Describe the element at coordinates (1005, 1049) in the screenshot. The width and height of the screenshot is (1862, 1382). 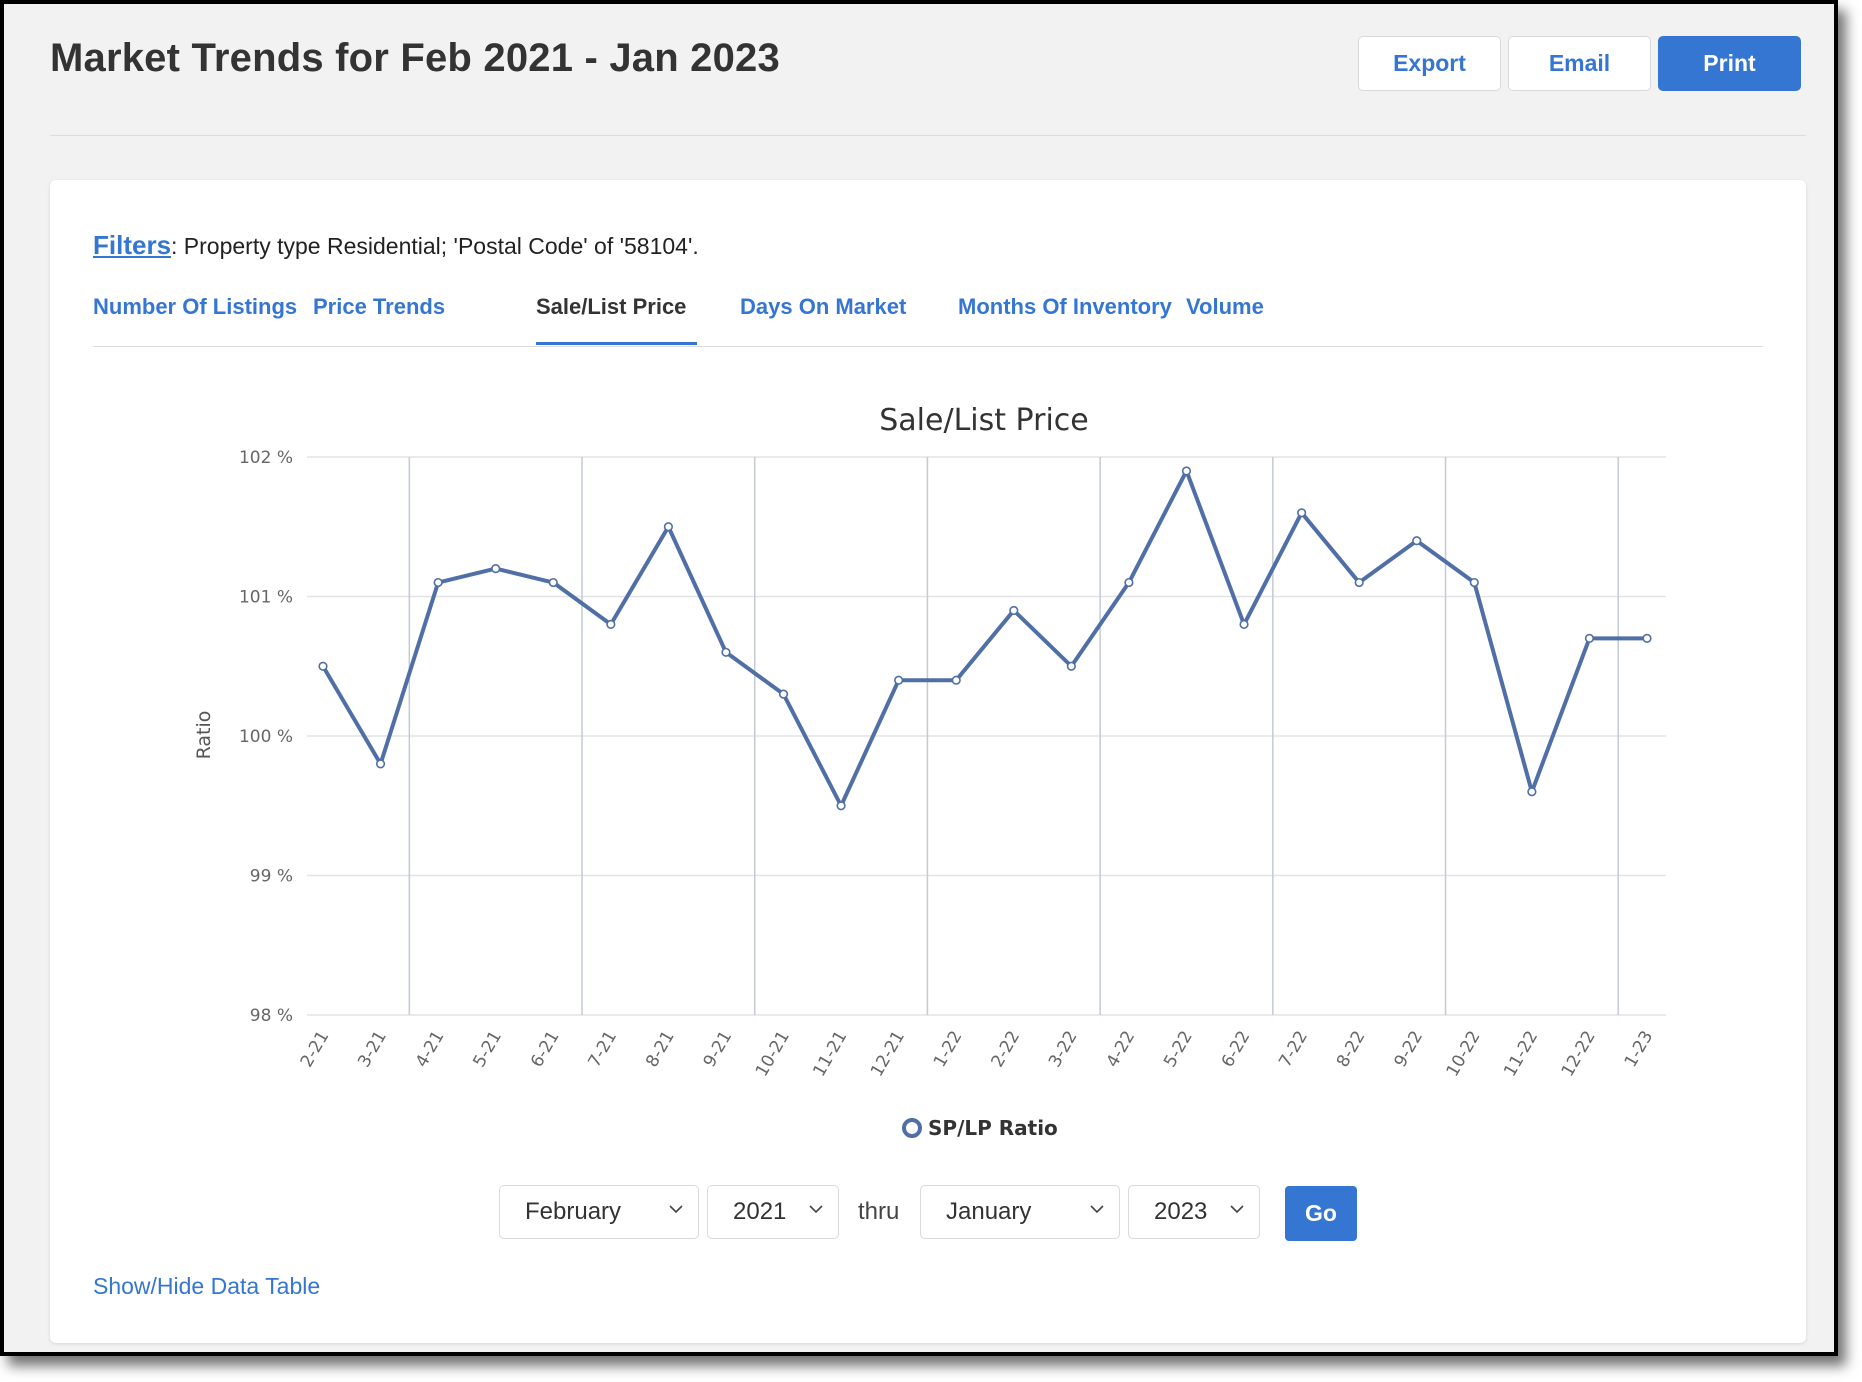
I see `x-tick-label: 2-22` at that location.